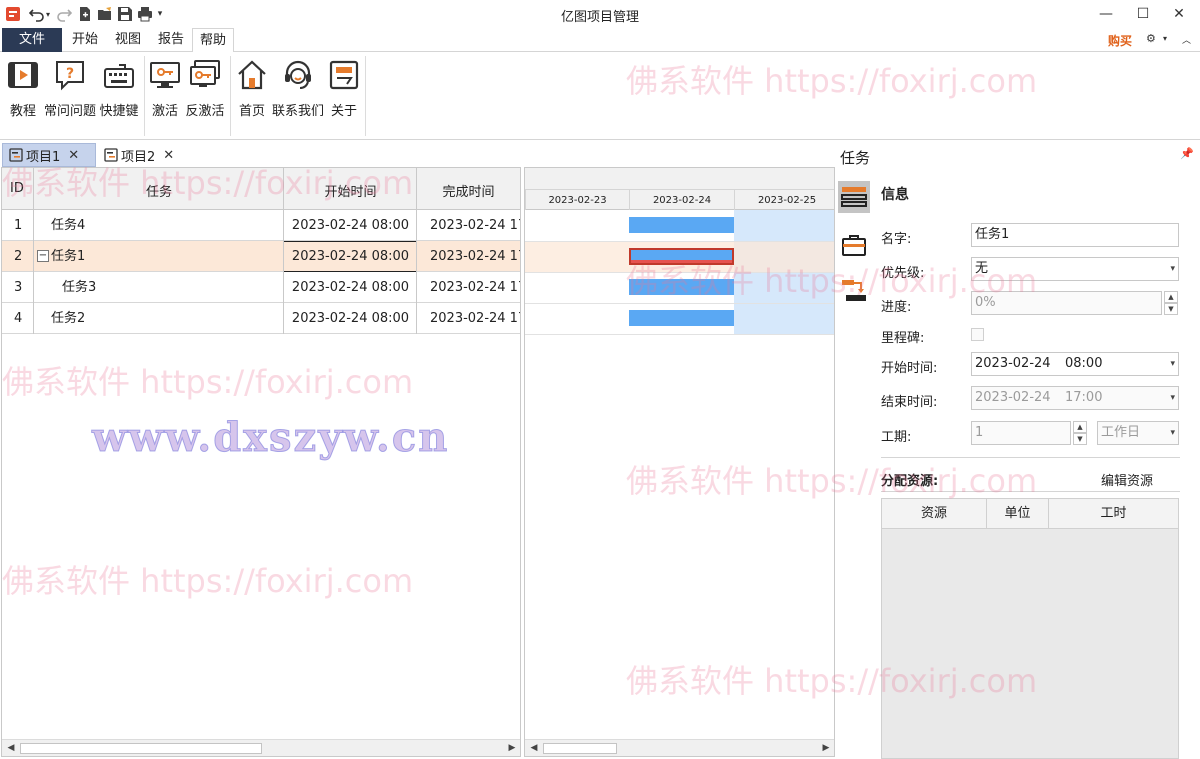  Describe the element at coordinates (213, 40) in the screenshot. I see `tab-help: 帮助` at that location.